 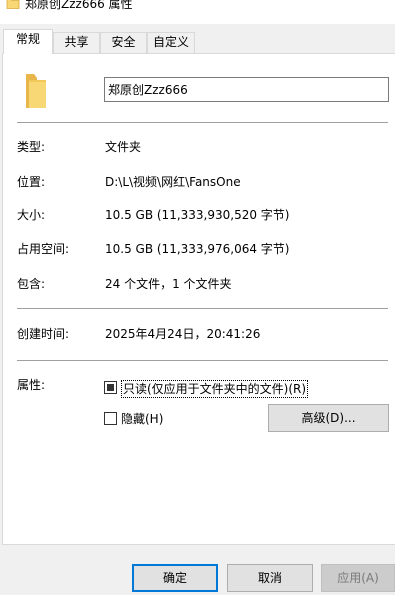 What do you see at coordinates (123, 42) in the screenshot?
I see `tab-security: 安全` at bounding box center [123, 42].